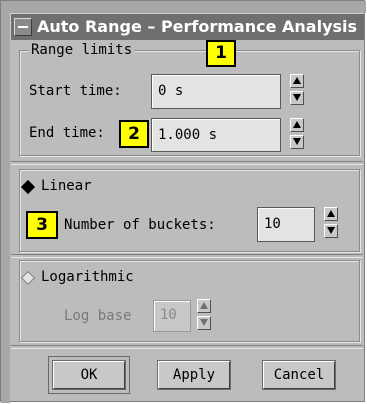  Describe the element at coordinates (172, 316) in the screenshot. I see `log-base-field: 10` at that location.